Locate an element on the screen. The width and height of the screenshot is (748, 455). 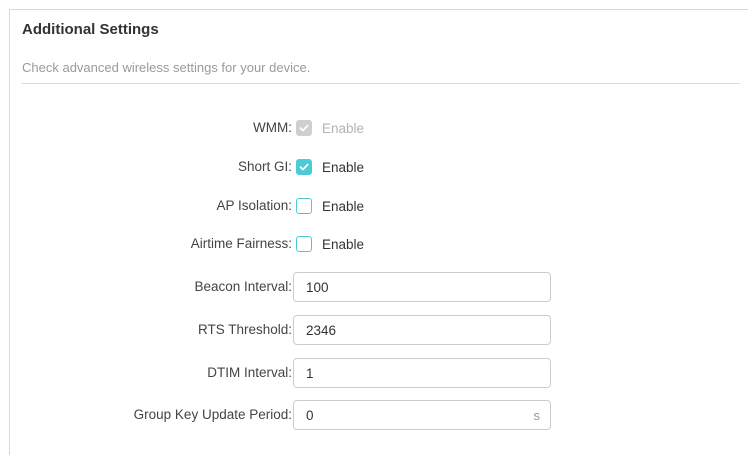
wmm-enable-label: Enable is located at coordinates (343, 128).